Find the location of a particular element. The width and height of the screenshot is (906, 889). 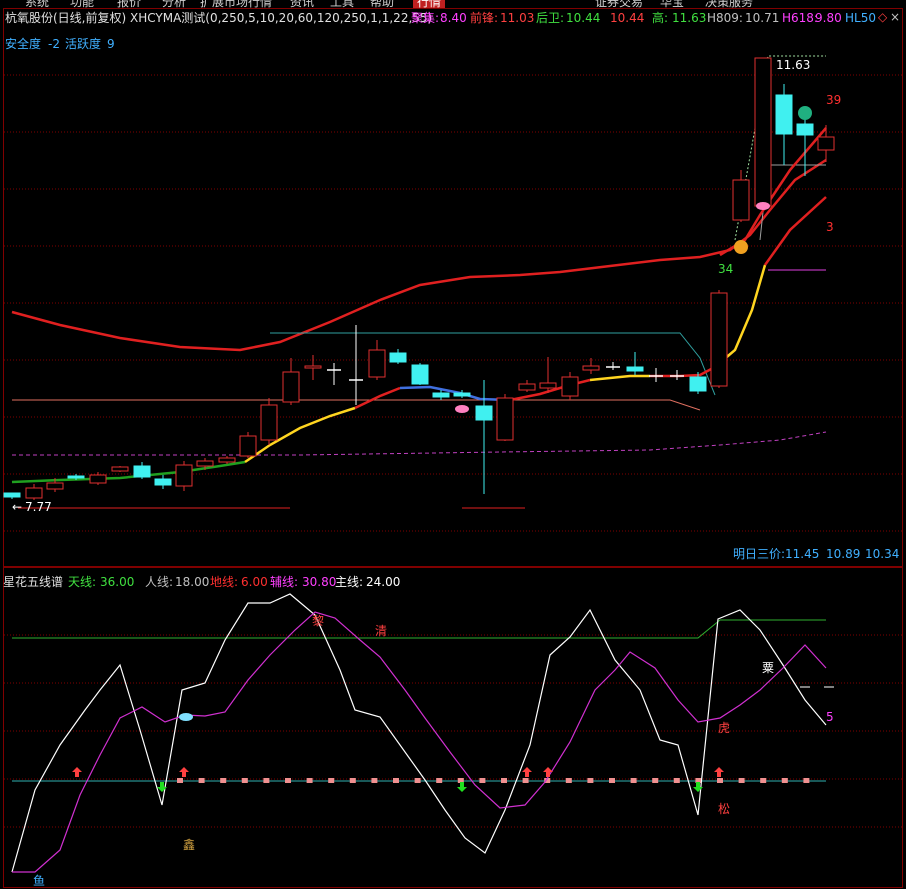

label-3: 3 is located at coordinates (830, 227).